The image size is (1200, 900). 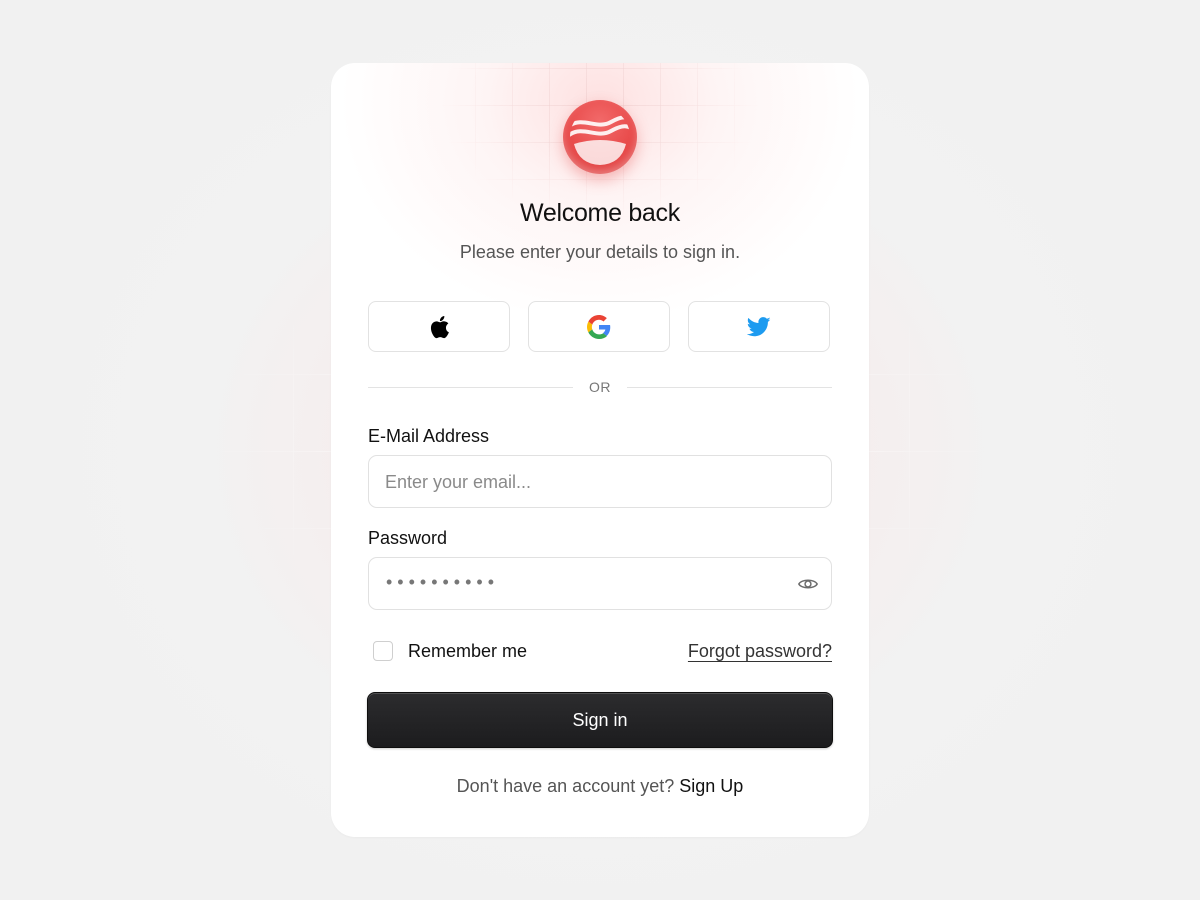 What do you see at coordinates (600, 583) in the screenshot?
I see `password-field: ••••••••••` at bounding box center [600, 583].